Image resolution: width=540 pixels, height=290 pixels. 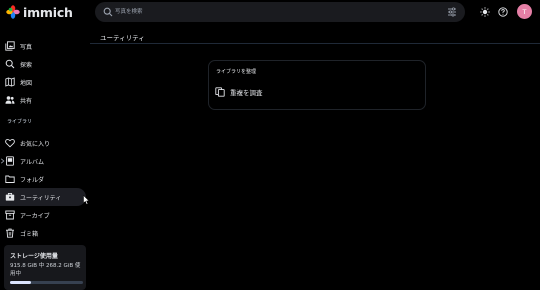 I want to click on sidebar-item-utilities: ユーティリティ, so click(x=43, y=197).